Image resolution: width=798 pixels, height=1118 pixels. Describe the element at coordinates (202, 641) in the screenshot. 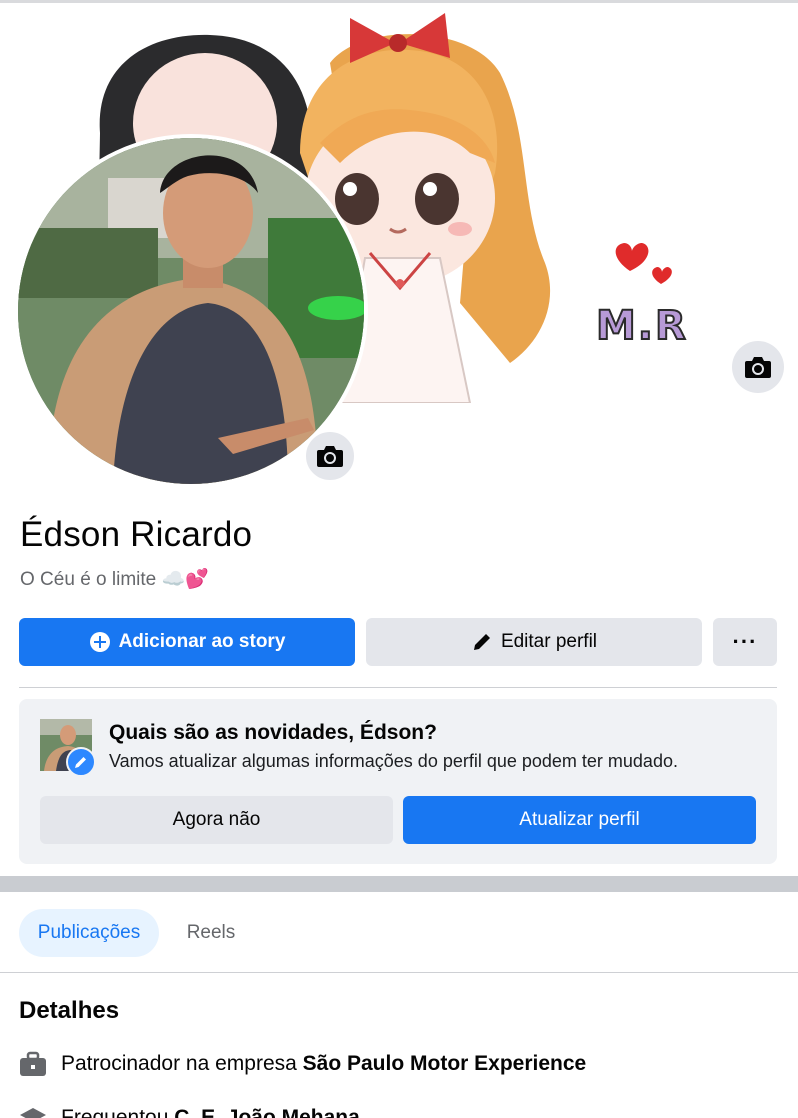

I see `add-to-story-label: Adicionar ao story` at that location.